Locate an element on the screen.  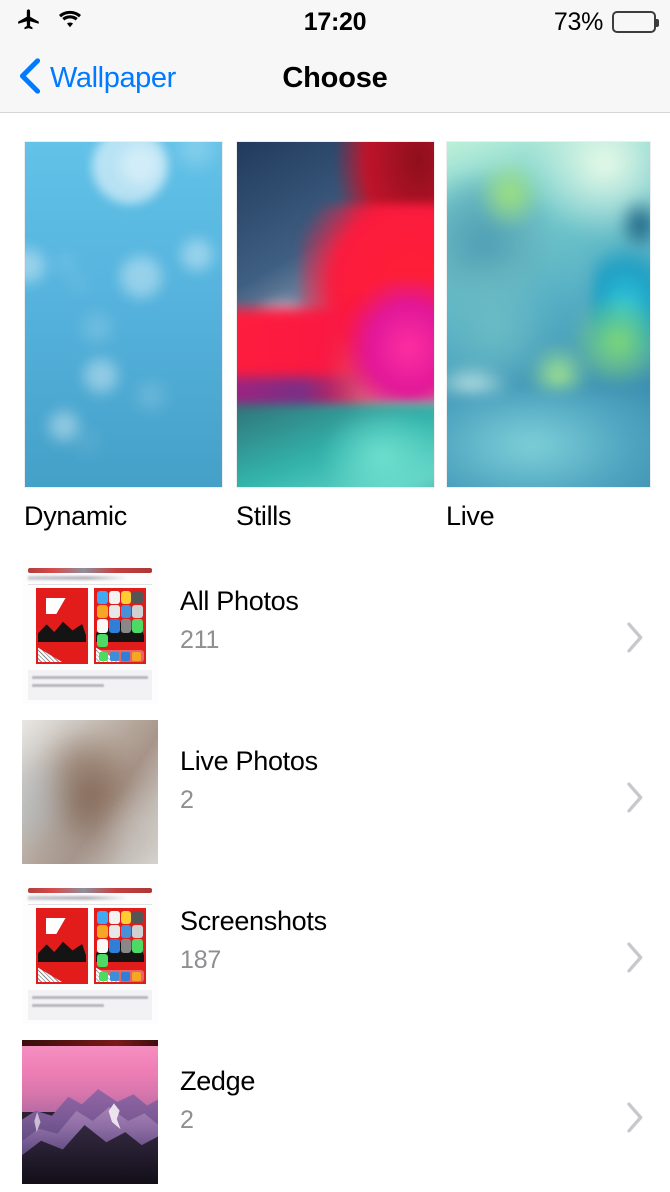
category-cell-live: Live is located at coordinates (548, 336).